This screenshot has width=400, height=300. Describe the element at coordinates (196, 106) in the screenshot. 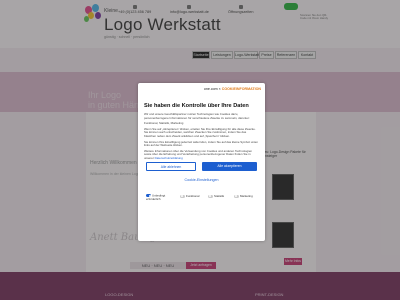

I see `consent-title: Sie haben die Kontrolle über Ihre Daten` at that location.